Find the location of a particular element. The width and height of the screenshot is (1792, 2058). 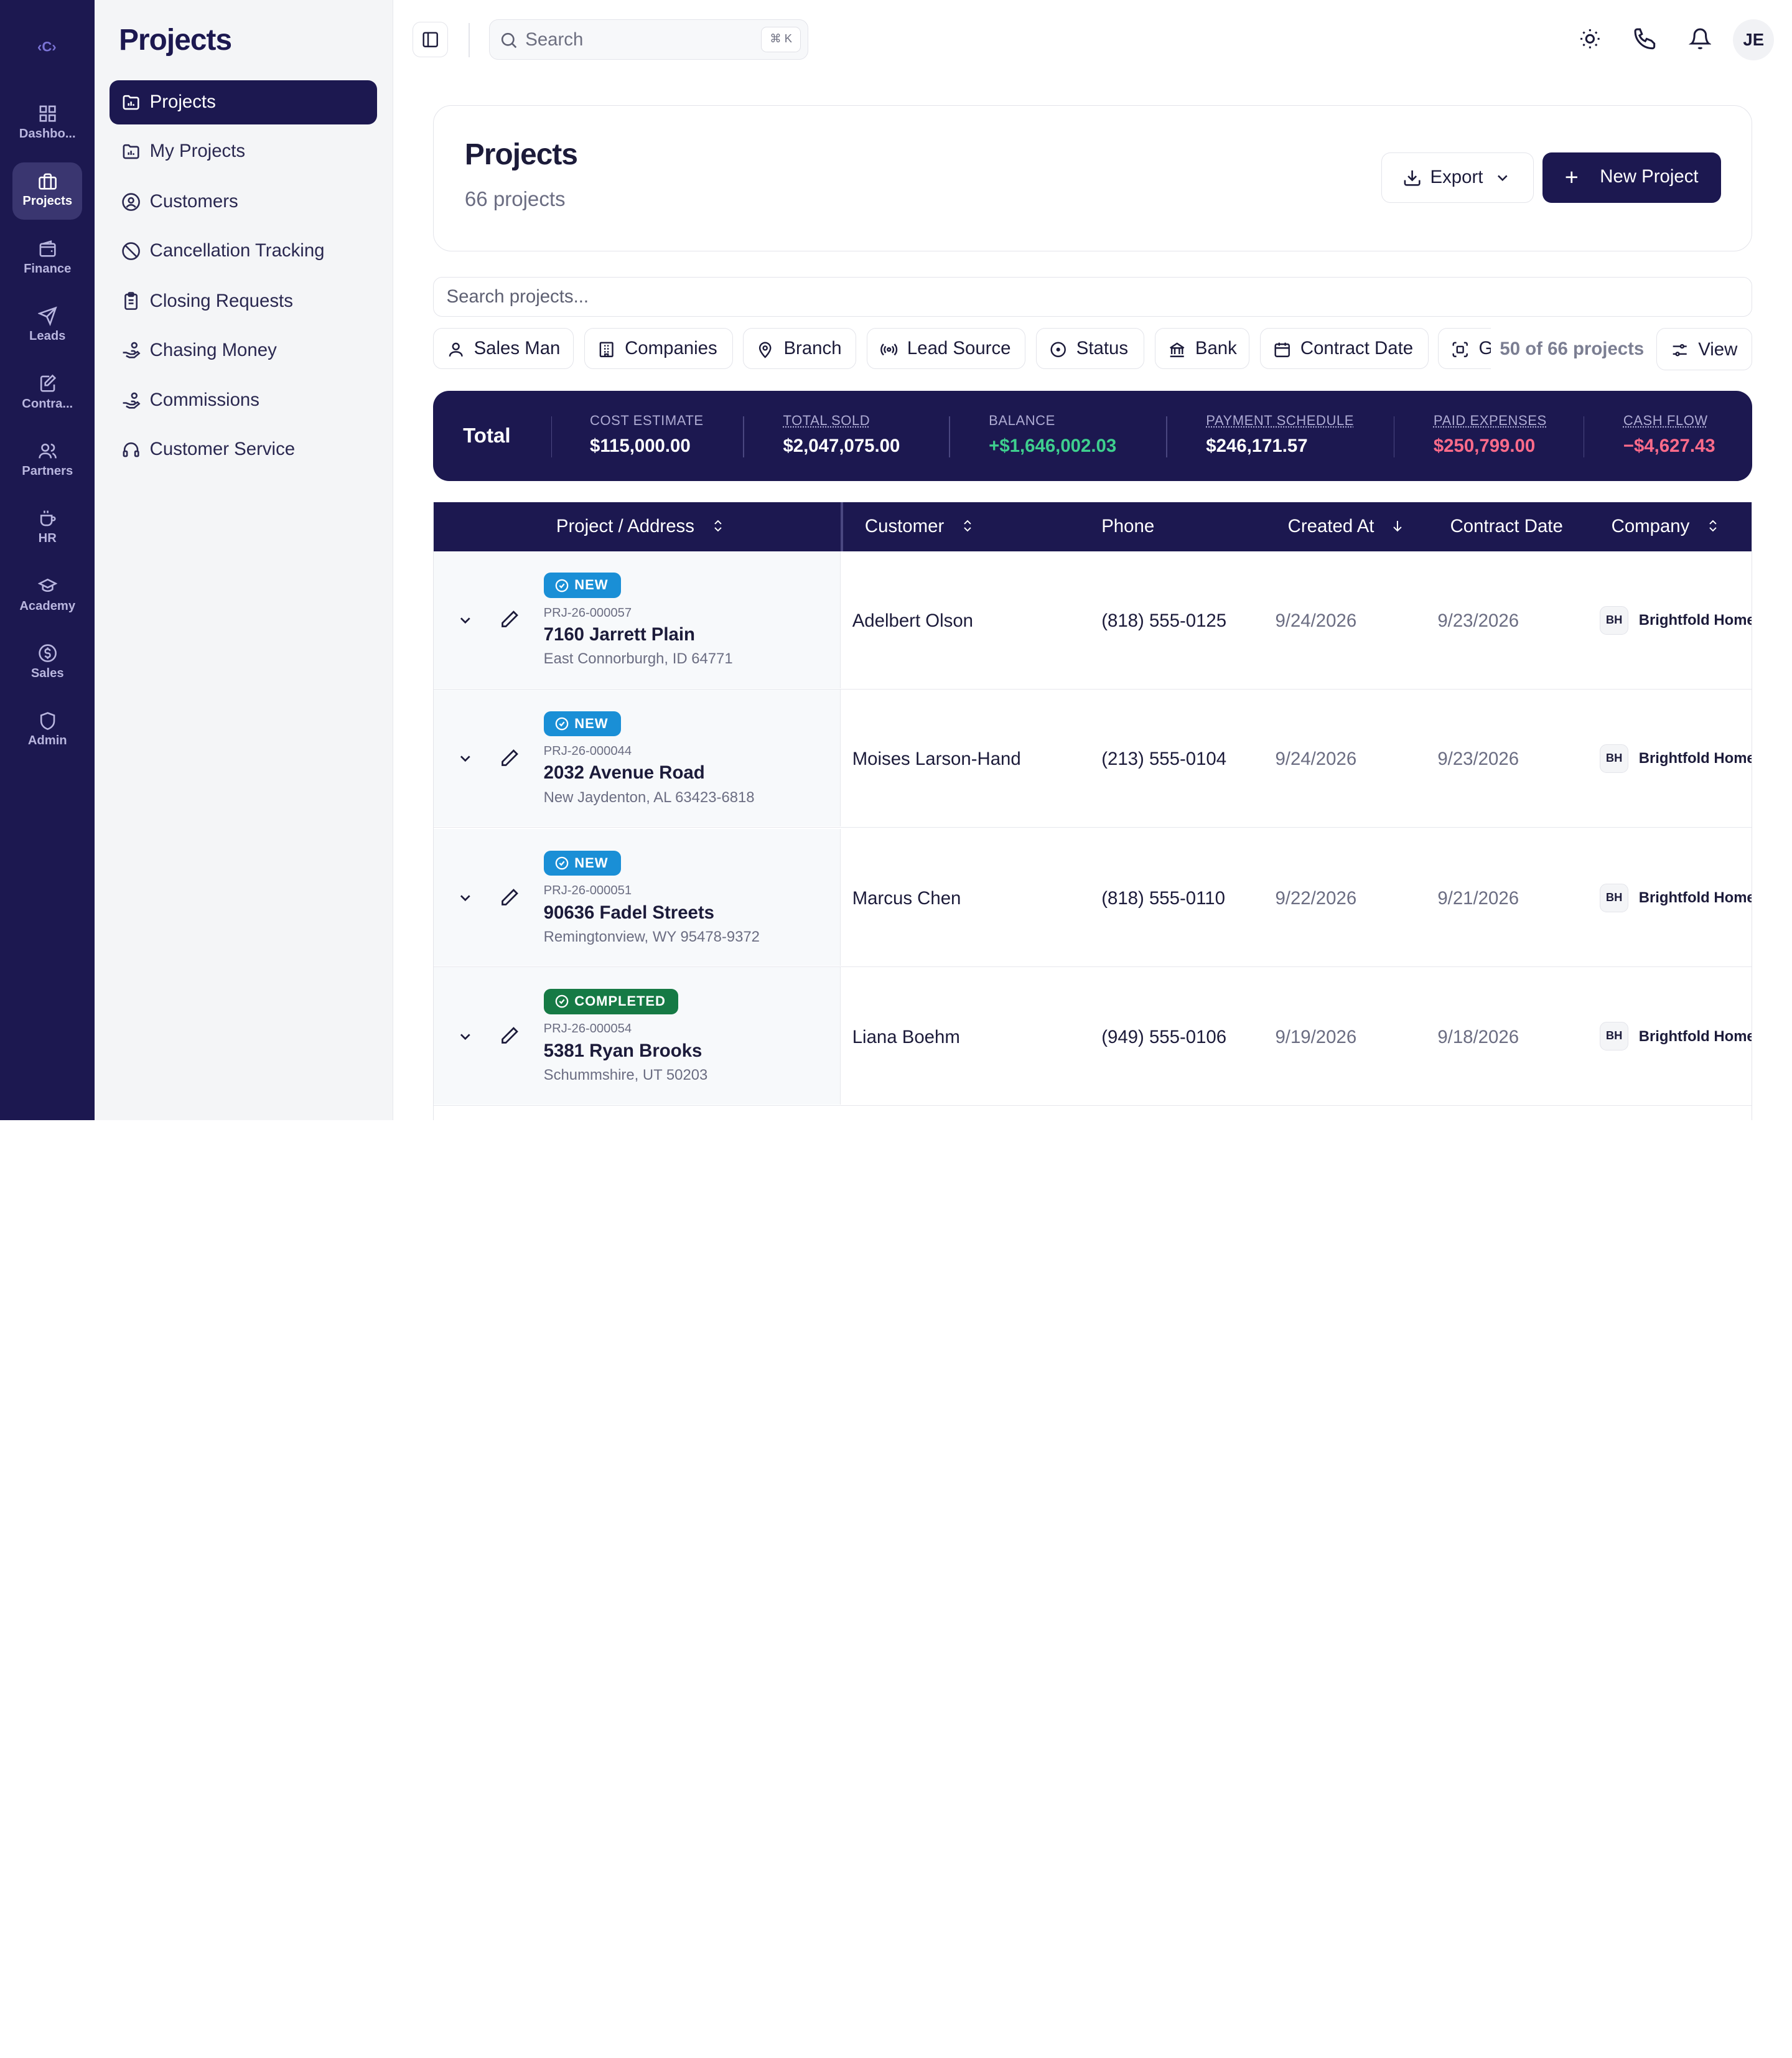

customer-phone: (818) 555-0110 is located at coordinates (1163, 899).